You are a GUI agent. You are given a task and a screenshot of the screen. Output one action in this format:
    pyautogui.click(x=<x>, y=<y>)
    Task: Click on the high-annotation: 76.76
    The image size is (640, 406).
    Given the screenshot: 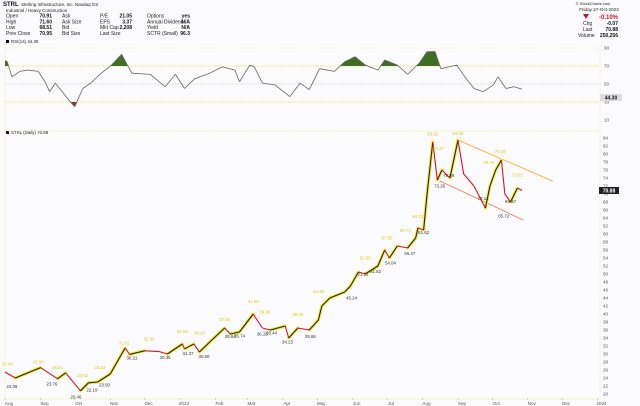 What is the action you would take?
    pyautogui.click(x=489, y=162)
    